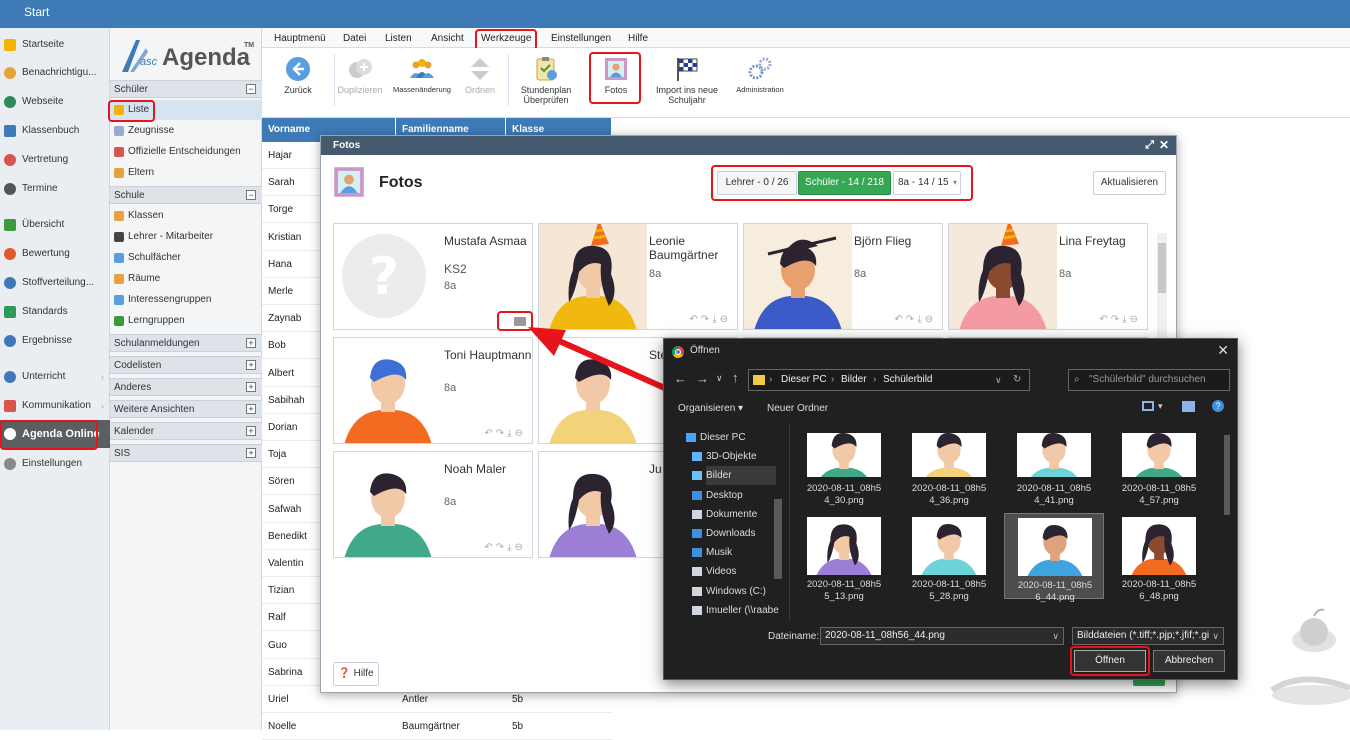 The image size is (1350, 740). I want to click on order-button: Ordnen, so click(480, 79).